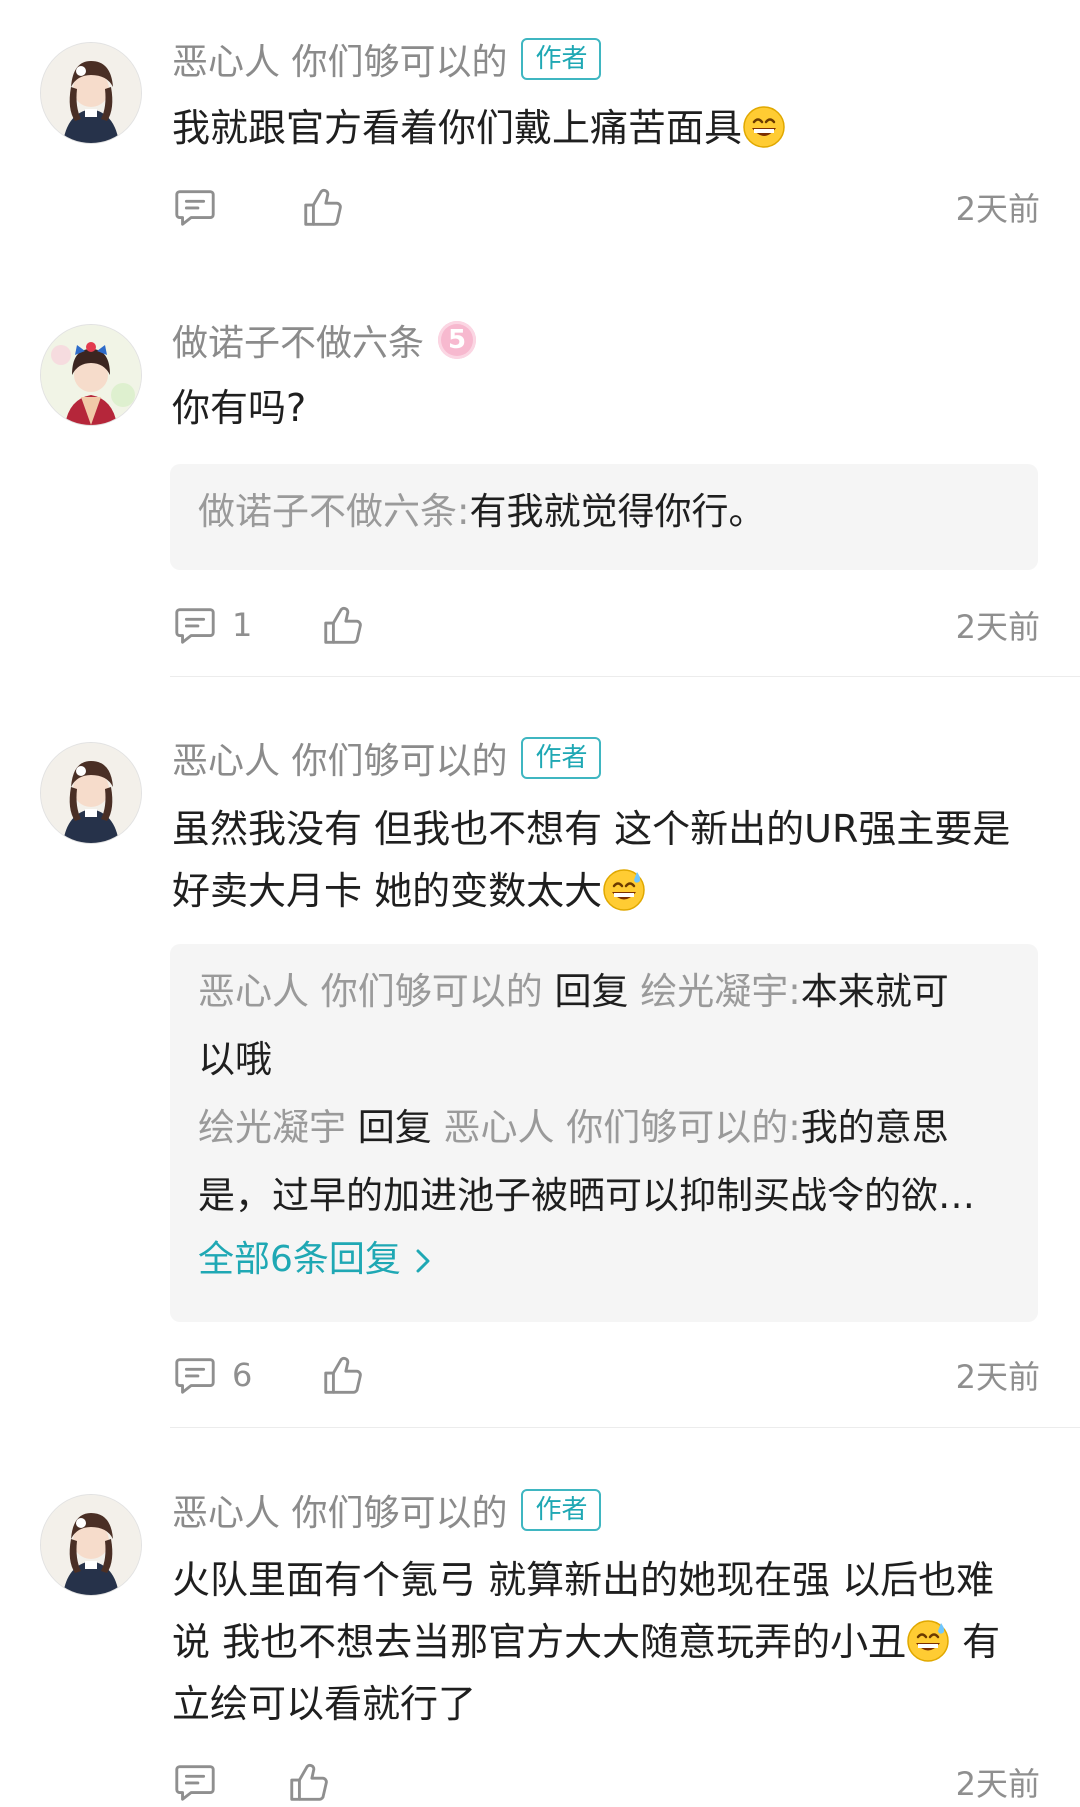  I want to click on reply-target: 绘光凝宇, so click(714, 991).